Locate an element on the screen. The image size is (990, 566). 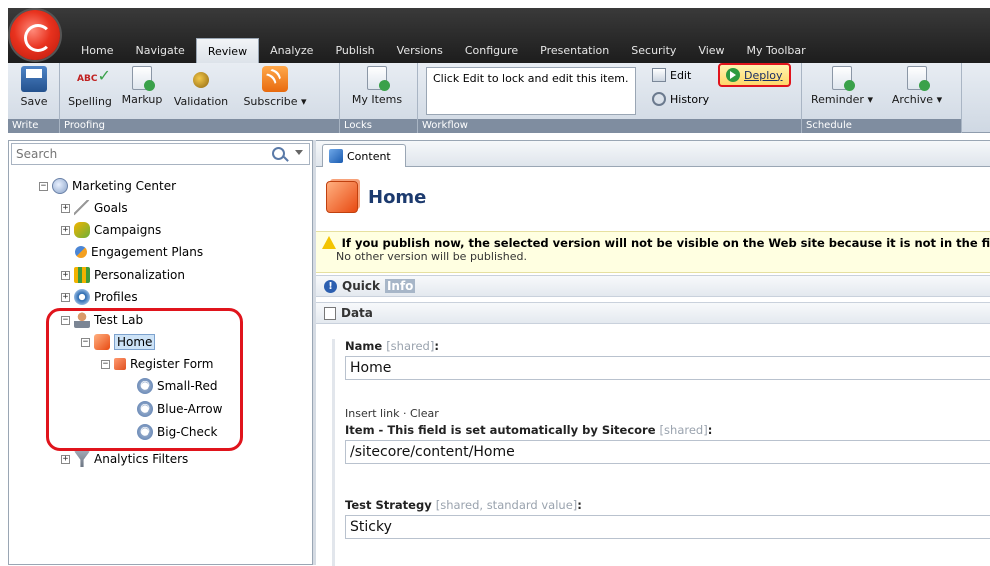
group-label: Workflow is located at coordinates (609, 126).